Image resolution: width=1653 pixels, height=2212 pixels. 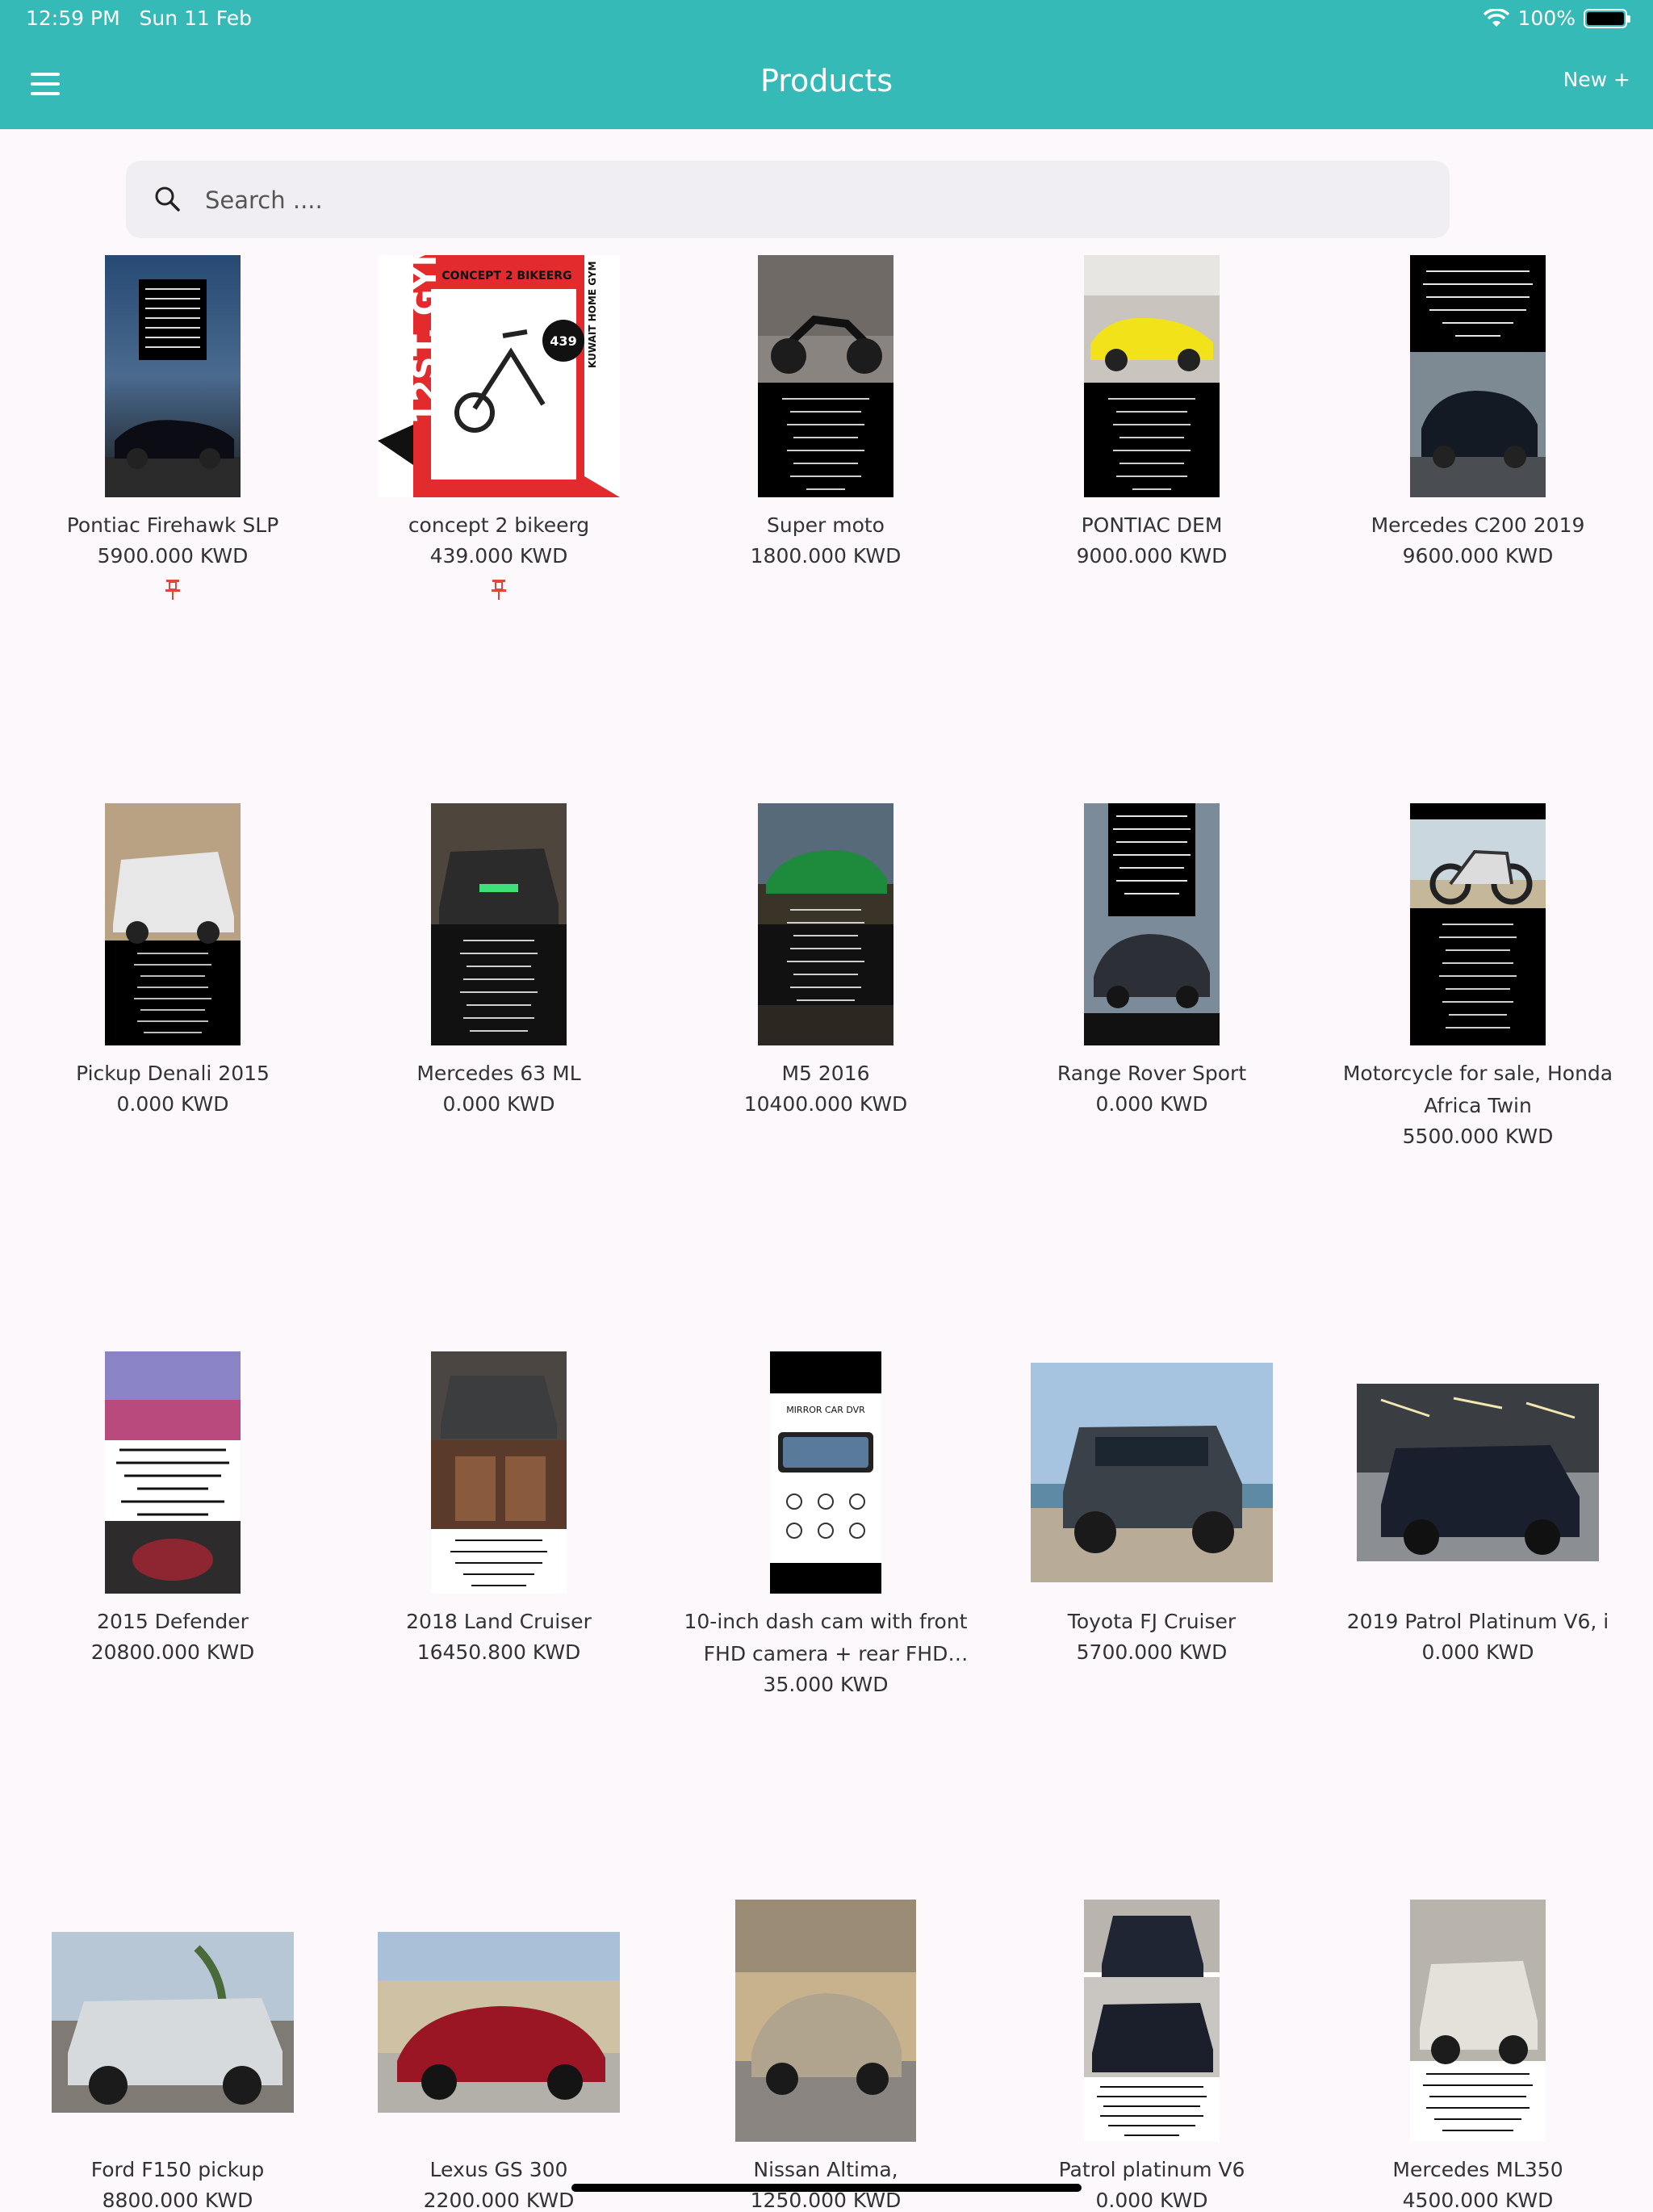 What do you see at coordinates (172, 1652) in the screenshot?
I see `product-price: 20800.000 KWD` at bounding box center [172, 1652].